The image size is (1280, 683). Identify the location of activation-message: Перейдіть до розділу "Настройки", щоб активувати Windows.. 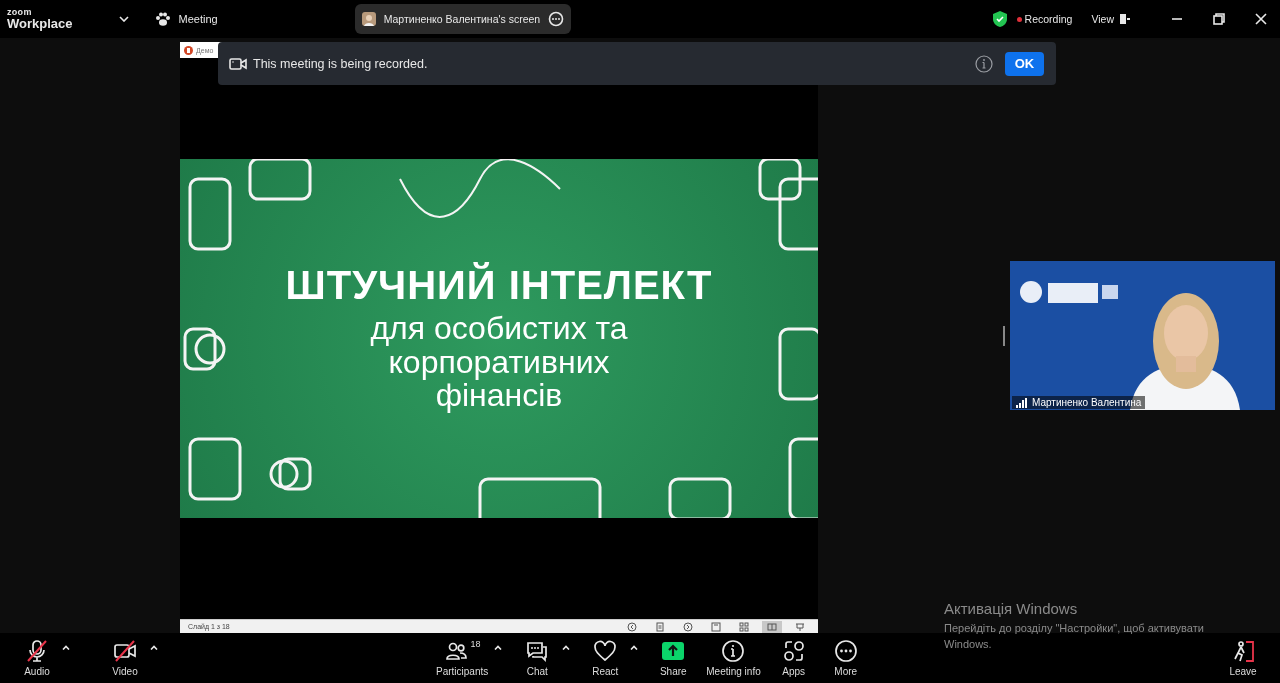
(1074, 636).